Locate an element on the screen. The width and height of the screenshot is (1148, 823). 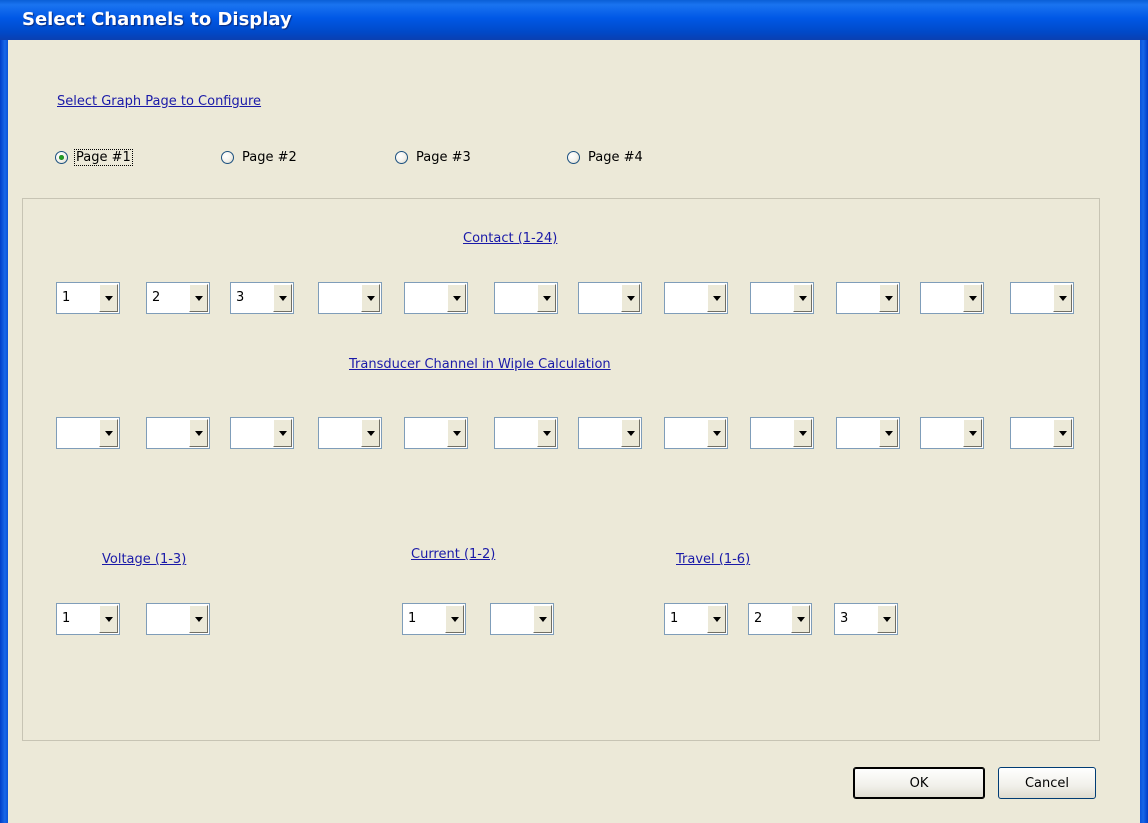
window-frame-left is located at coordinates (4, 431).